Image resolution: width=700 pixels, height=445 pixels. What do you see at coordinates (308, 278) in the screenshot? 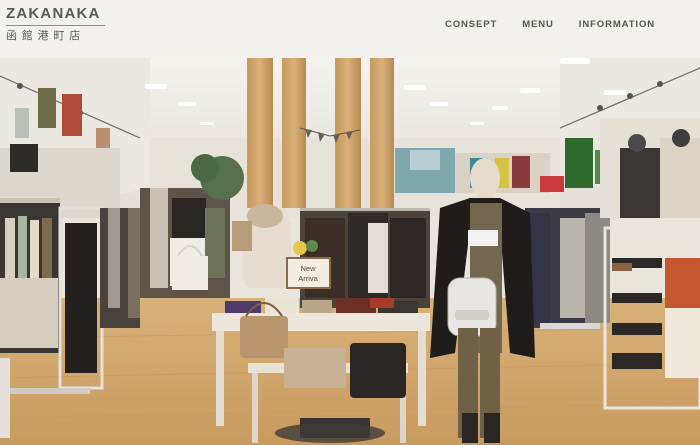
I see `sign-line-2: Arriva` at bounding box center [308, 278].